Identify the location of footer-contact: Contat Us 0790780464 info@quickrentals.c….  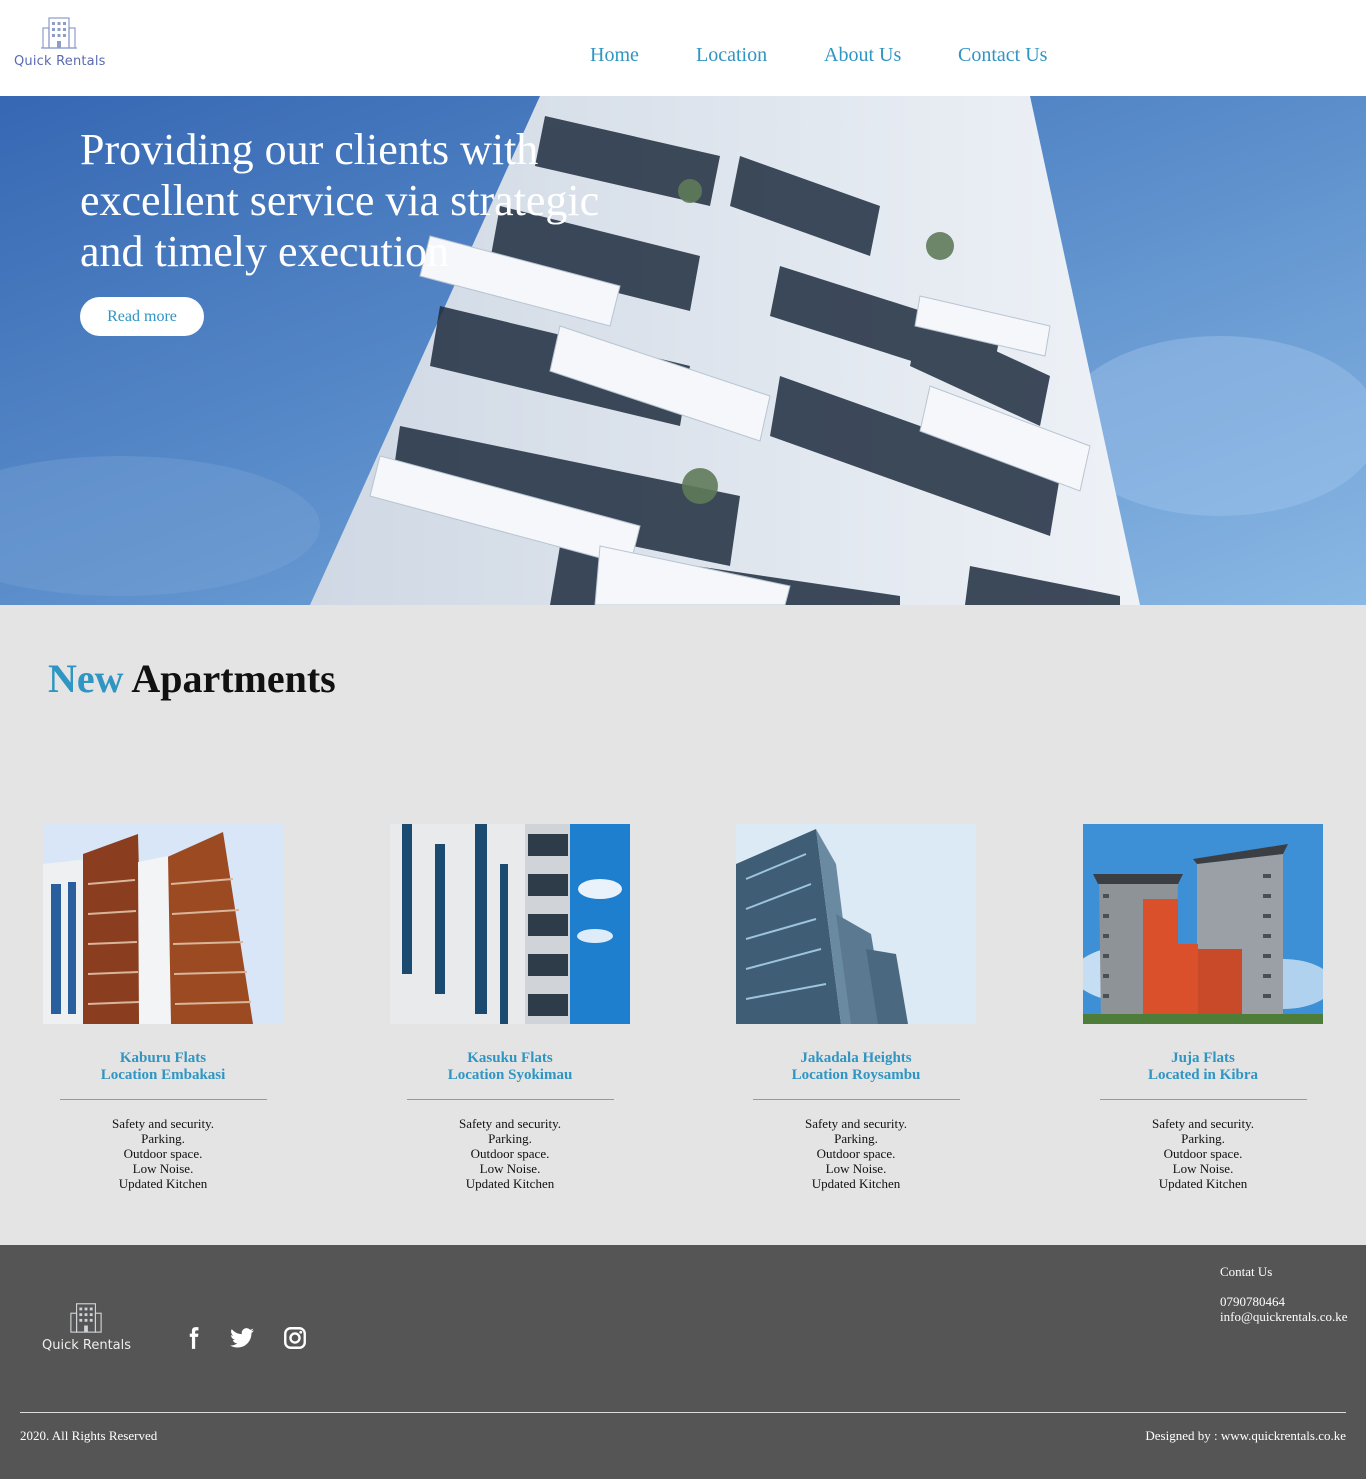
(1284, 1294).